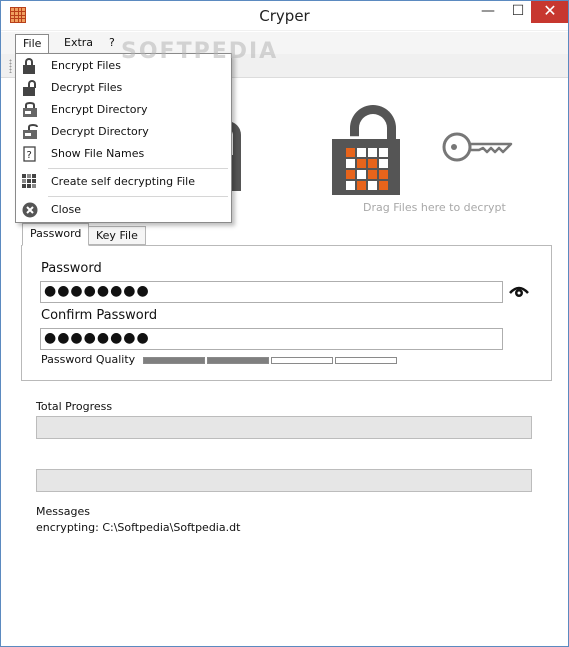  I want to click on total-progress-bar, so click(284, 427).